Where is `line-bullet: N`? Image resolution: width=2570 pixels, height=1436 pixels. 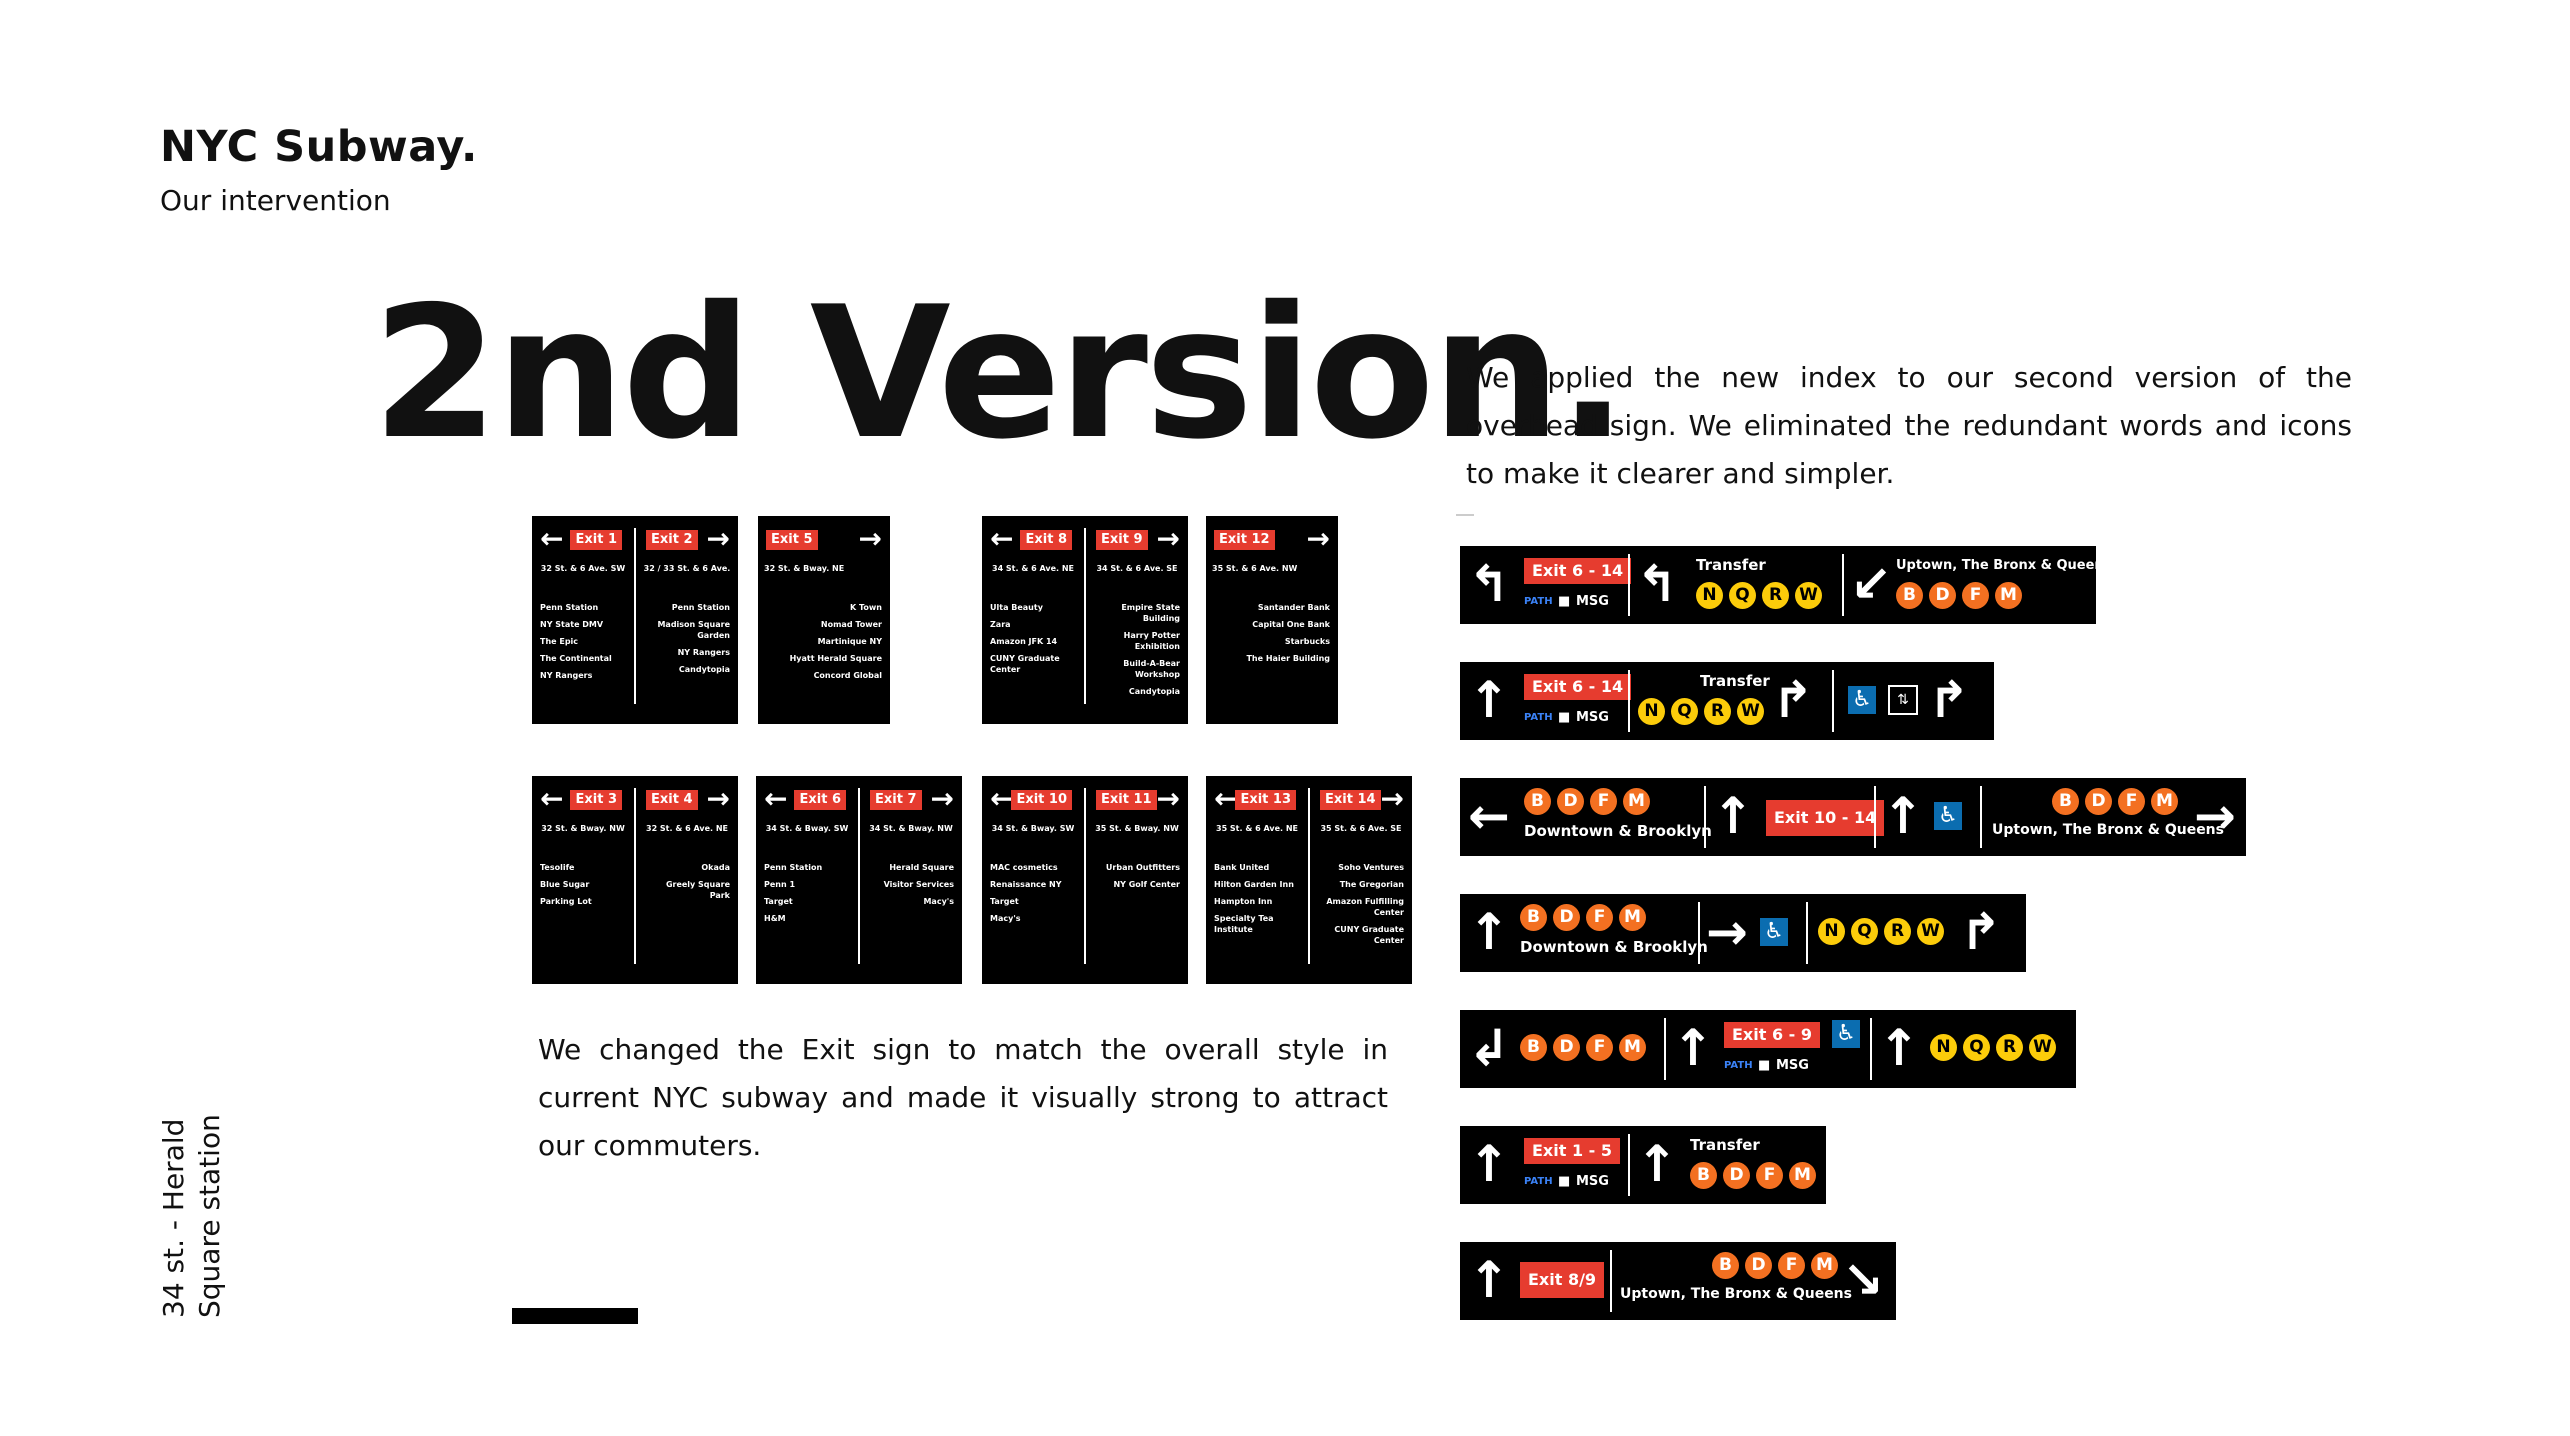
line-bullet: N is located at coordinates (1831, 931).